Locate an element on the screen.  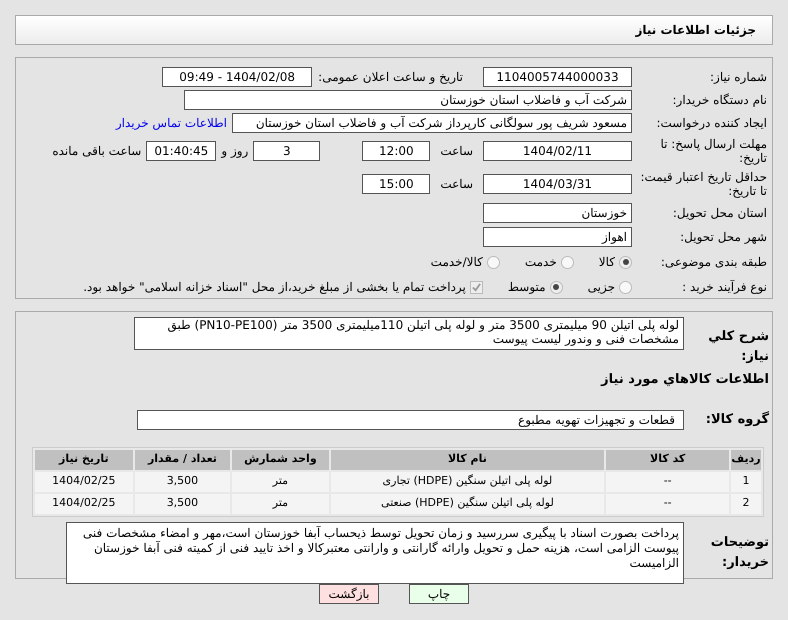
field-label: مهلت ارسال پاسخ: تا تاریخ: is located at coordinates (713, 150).